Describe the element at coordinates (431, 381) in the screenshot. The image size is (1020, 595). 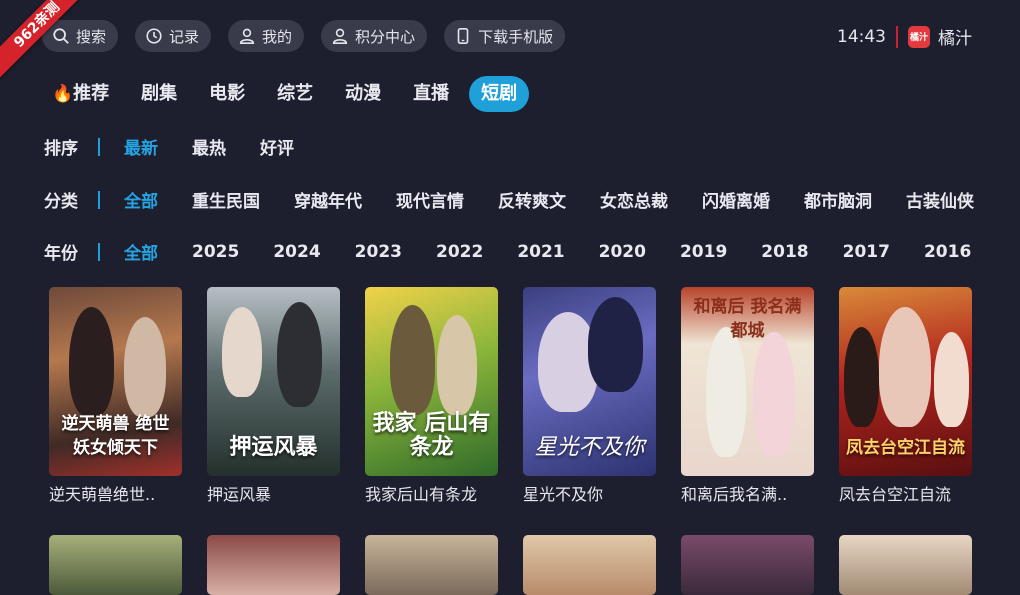
I see `poster-image: 我家 后山有条龙` at that location.